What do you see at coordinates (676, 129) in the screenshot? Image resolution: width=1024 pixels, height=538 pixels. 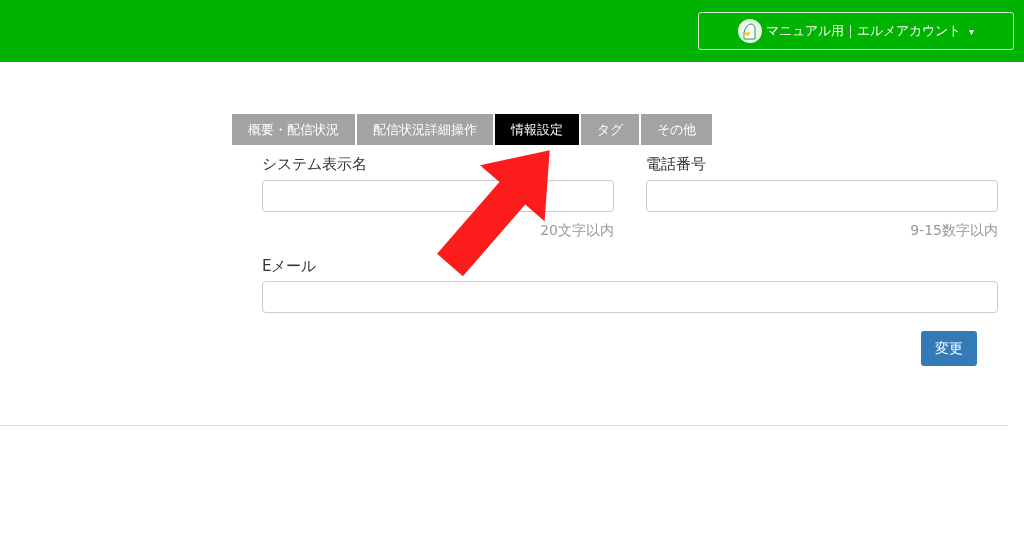 I see `tab: その他` at bounding box center [676, 129].